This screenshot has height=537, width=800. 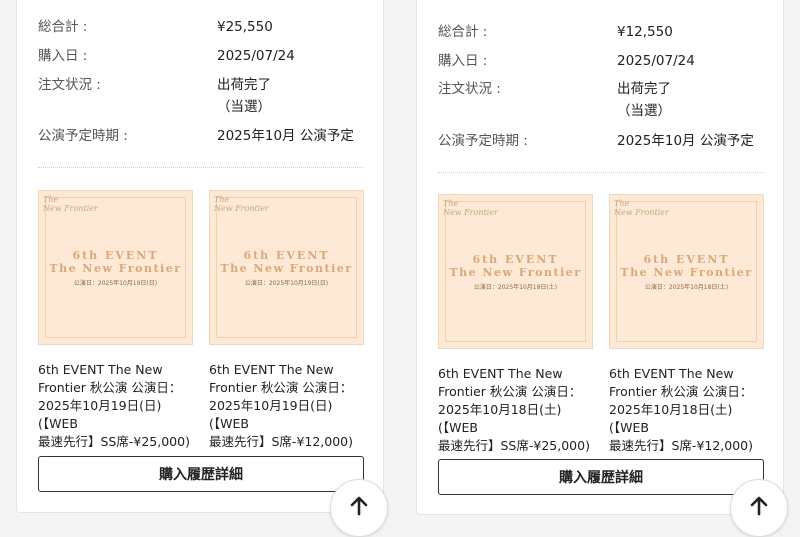 What do you see at coordinates (245, 27) in the screenshot?
I see `total-value: ¥25,550` at bounding box center [245, 27].